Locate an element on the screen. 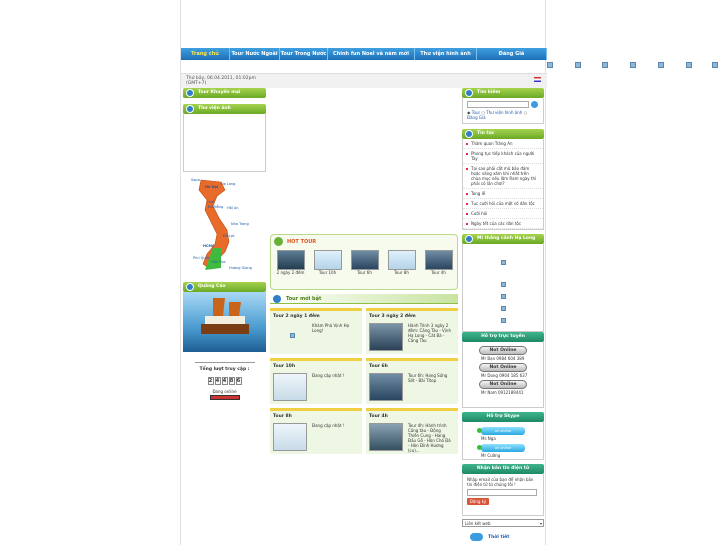 The image size is (727, 545). new-icon is located at coordinates (277, 299).